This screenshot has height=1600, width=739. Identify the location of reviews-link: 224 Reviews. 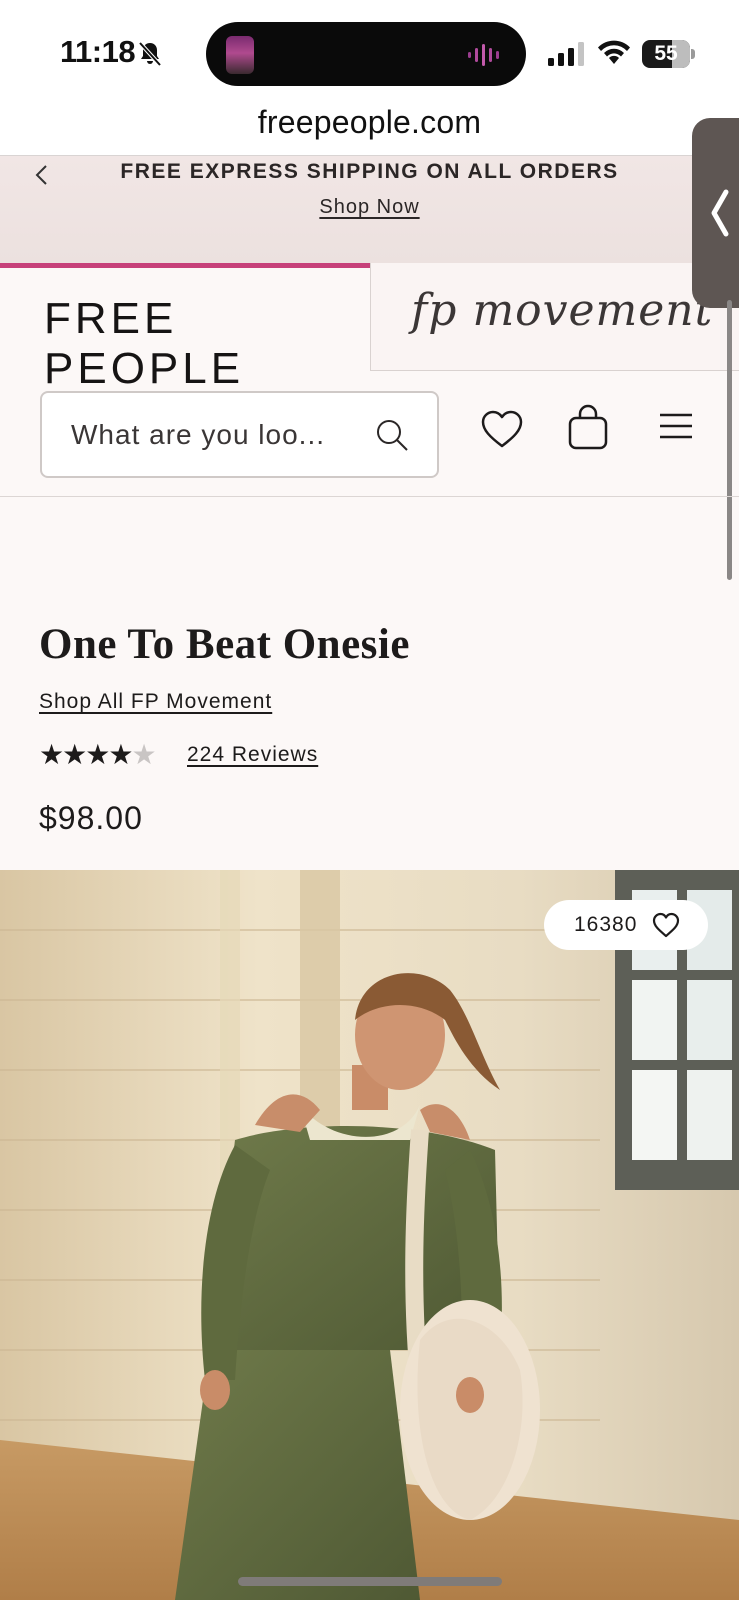
(252, 755).